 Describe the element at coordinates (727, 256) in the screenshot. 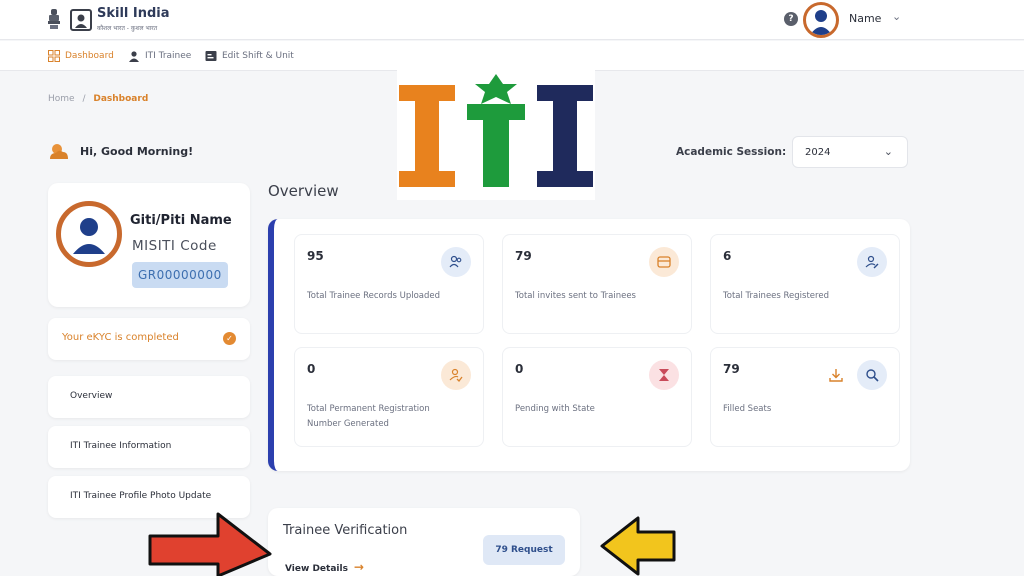

I see `stat-value: 6` at that location.